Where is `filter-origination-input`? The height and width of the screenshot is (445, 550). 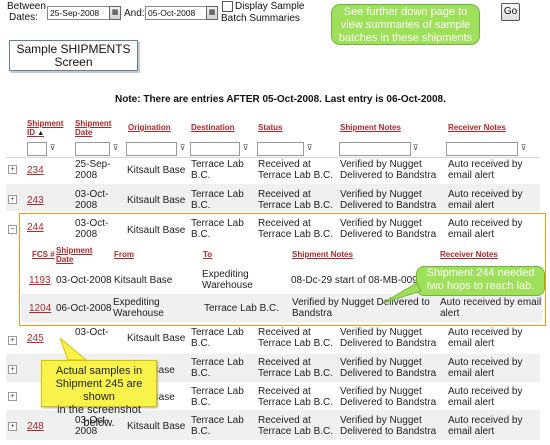 filter-origination-input is located at coordinates (151, 149).